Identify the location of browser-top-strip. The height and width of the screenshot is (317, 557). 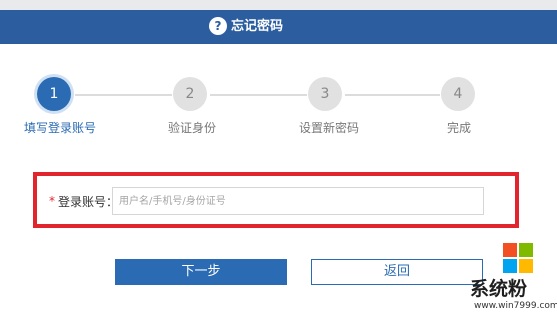
(278, 5).